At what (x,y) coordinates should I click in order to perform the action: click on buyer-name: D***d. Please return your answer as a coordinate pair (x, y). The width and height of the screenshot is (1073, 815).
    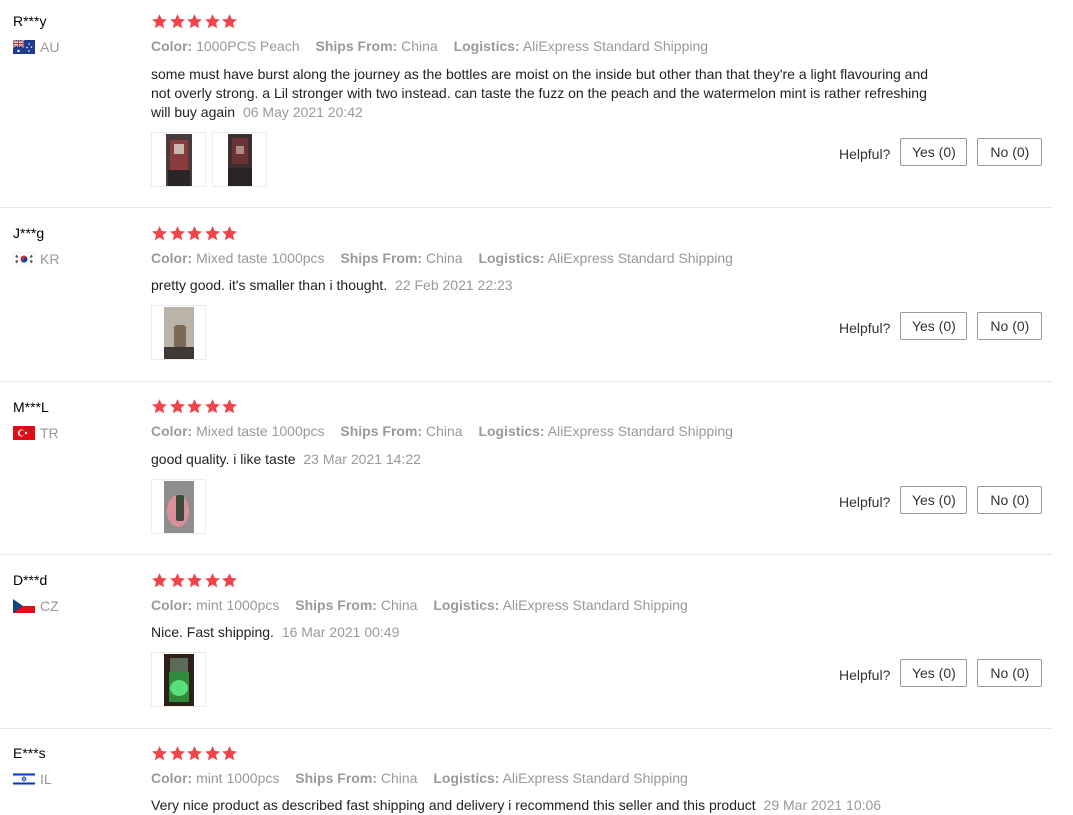
    Looking at the image, I should click on (30, 580).